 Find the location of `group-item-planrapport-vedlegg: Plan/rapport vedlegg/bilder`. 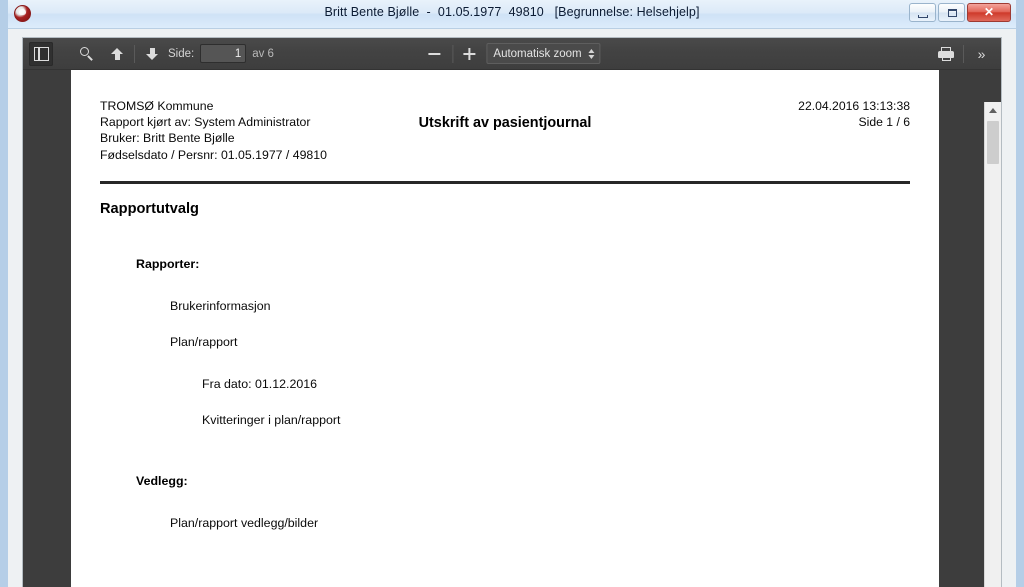

group-item-planrapport-vedlegg: Plan/rapport vedlegg/bilder is located at coordinates (244, 522).